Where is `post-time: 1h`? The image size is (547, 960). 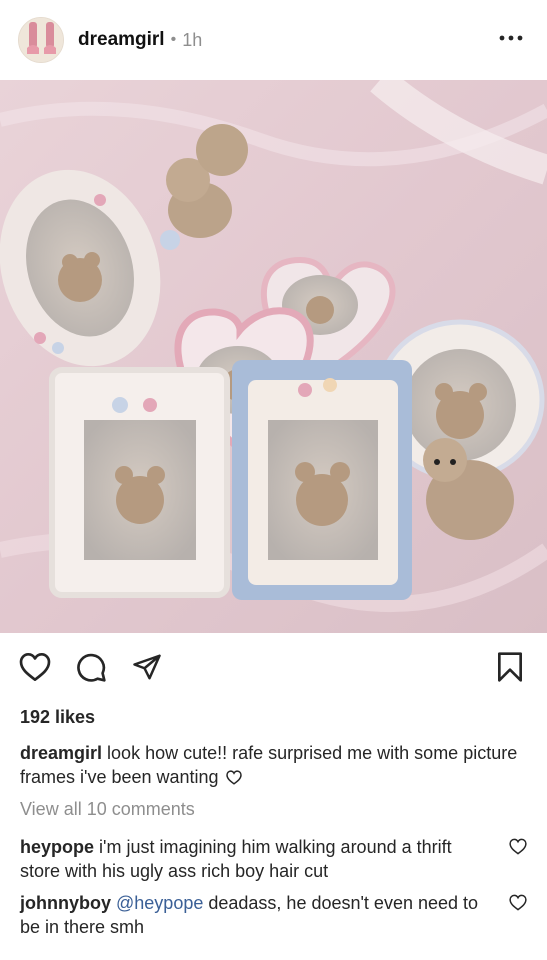
post-time: 1h is located at coordinates (192, 39).